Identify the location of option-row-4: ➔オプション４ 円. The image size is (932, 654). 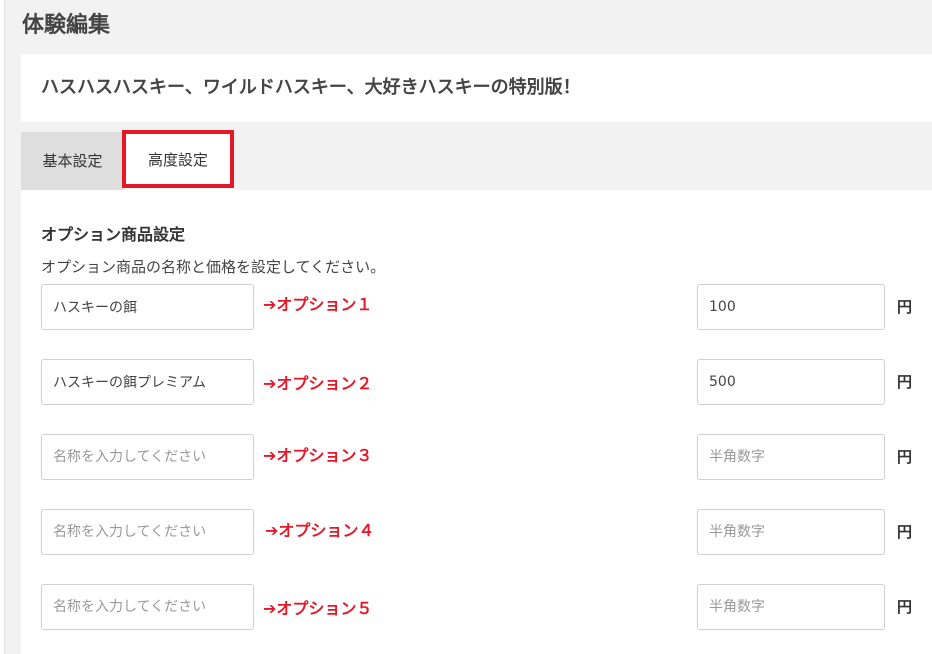
(476, 533).